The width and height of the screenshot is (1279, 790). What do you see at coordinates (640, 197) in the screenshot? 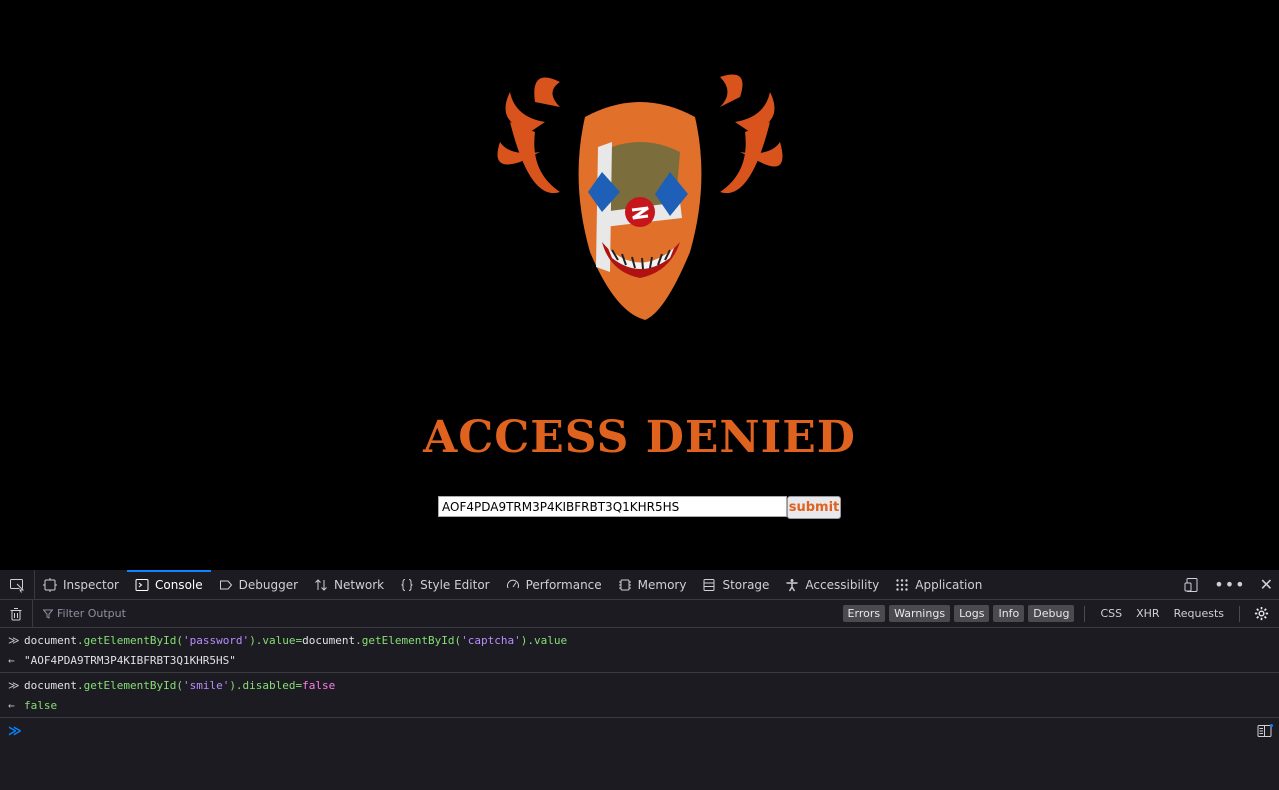
I see `clown-face-image` at bounding box center [640, 197].